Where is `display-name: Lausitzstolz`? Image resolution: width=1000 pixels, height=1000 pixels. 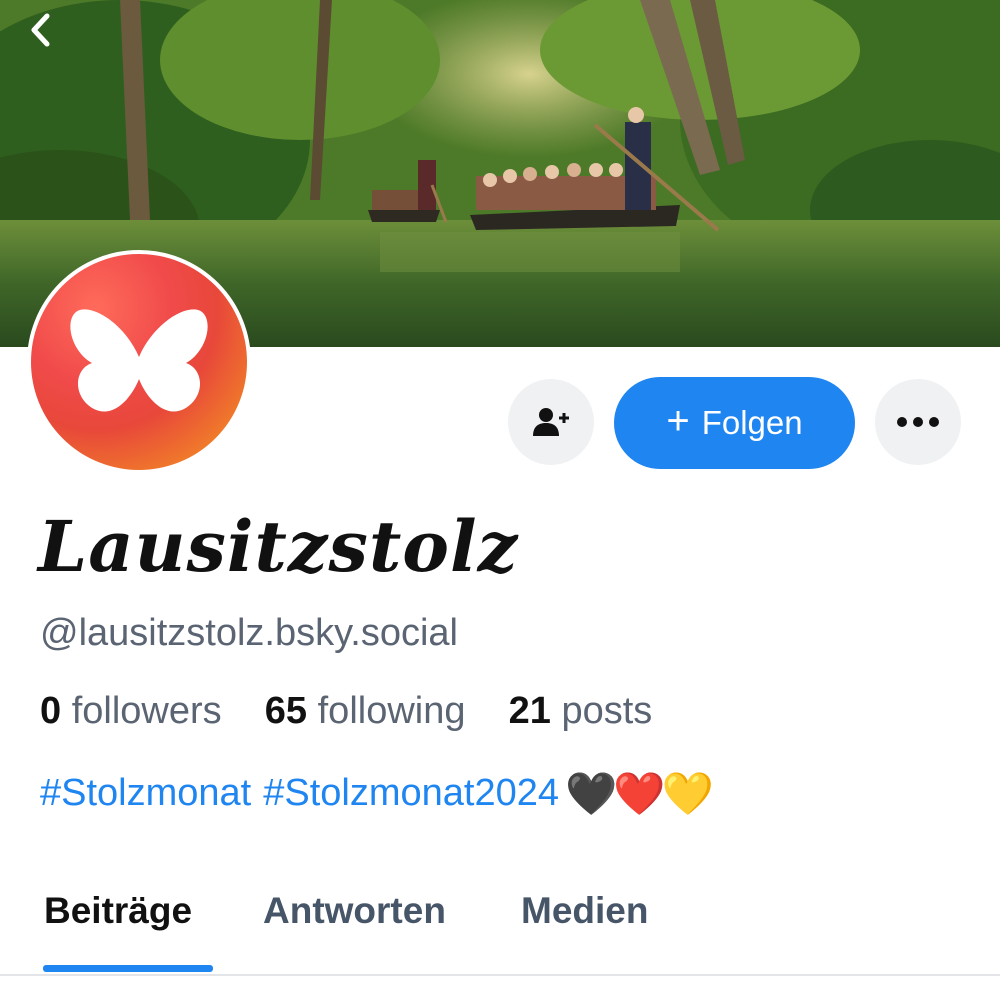 display-name: Lausitzstolz is located at coordinates (278, 546).